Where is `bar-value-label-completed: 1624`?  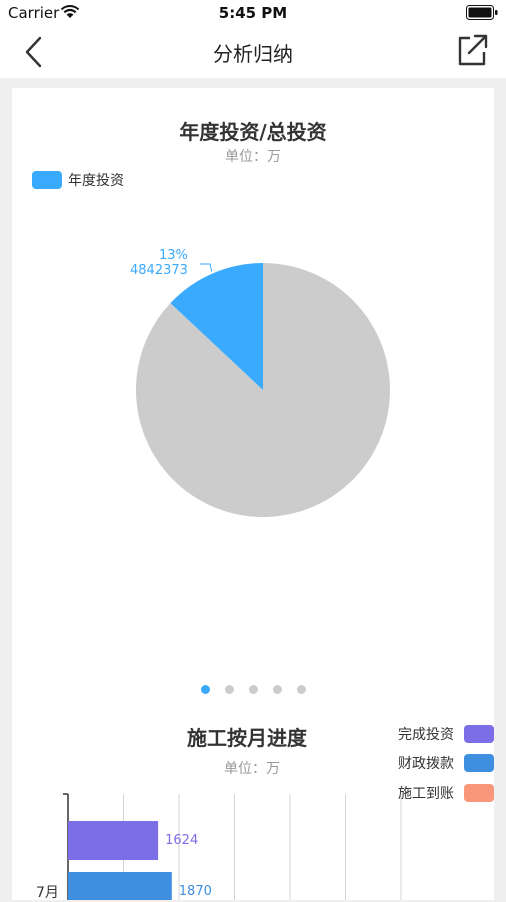 bar-value-label-completed: 1624 is located at coordinates (182, 840).